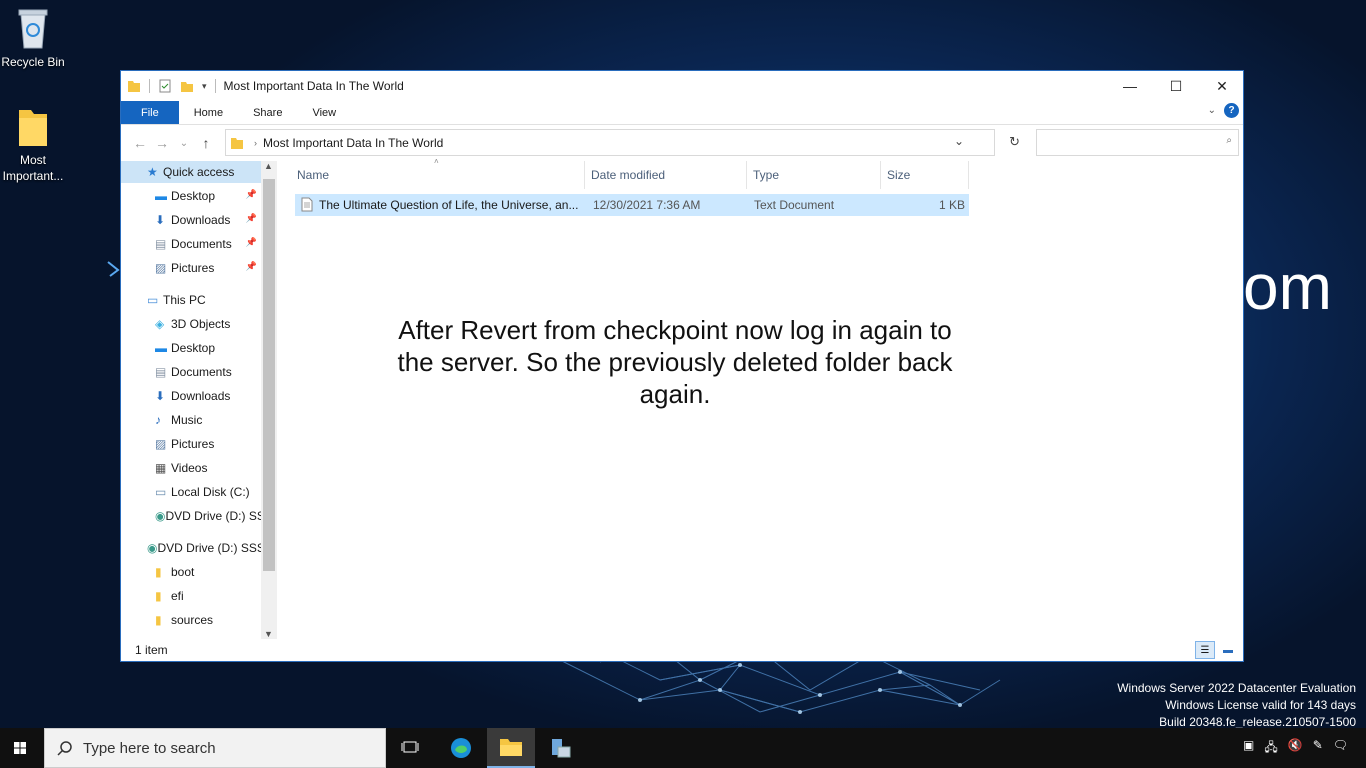  Describe the element at coordinates (1295, 748) in the screenshot. I see `volume-muted-icon: 🔇` at that location.